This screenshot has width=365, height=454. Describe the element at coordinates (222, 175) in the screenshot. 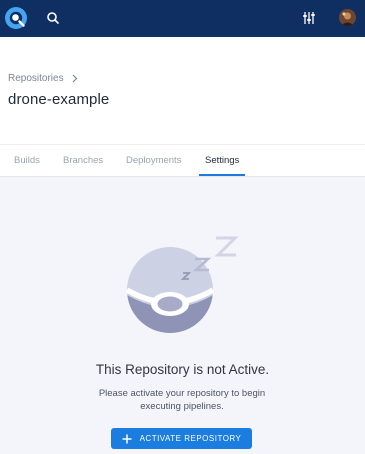

I see `active-tab-indicator` at that location.